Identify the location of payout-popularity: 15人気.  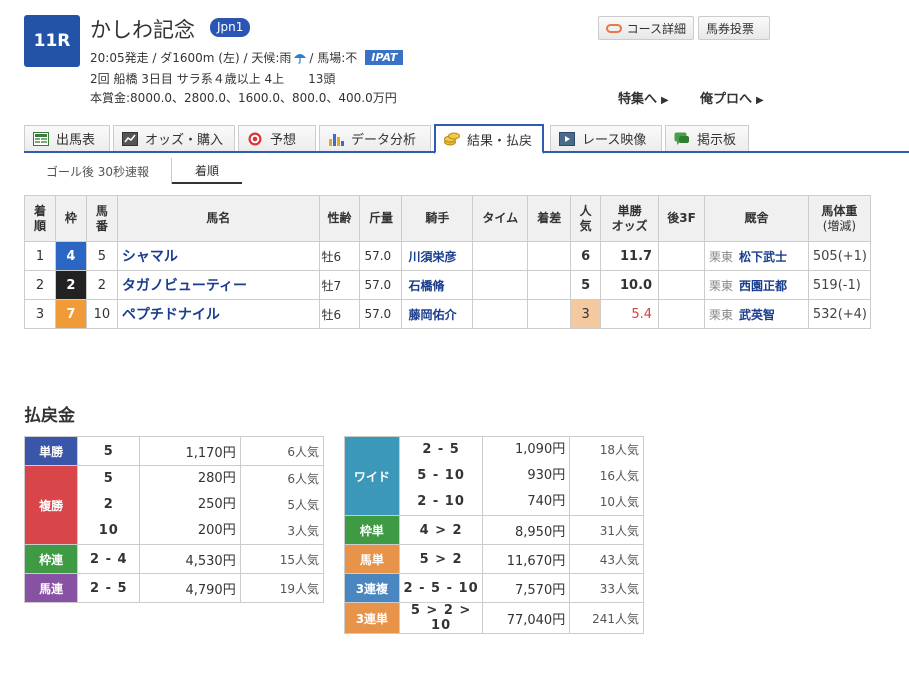
(282, 559).